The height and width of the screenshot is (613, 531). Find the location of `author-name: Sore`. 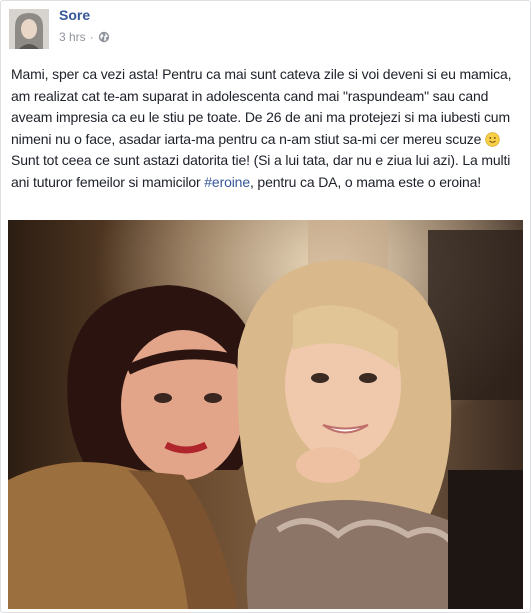

author-name: Sore is located at coordinates (74, 15).